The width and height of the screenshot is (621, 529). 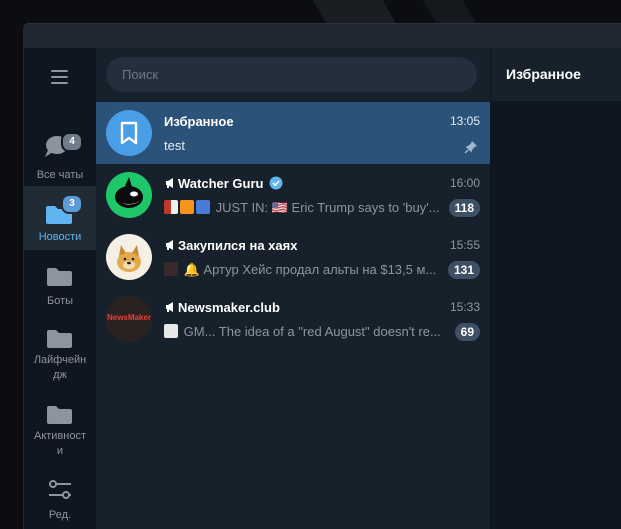 What do you see at coordinates (464, 307) in the screenshot?
I see `chat-time: 15:33` at bounding box center [464, 307].